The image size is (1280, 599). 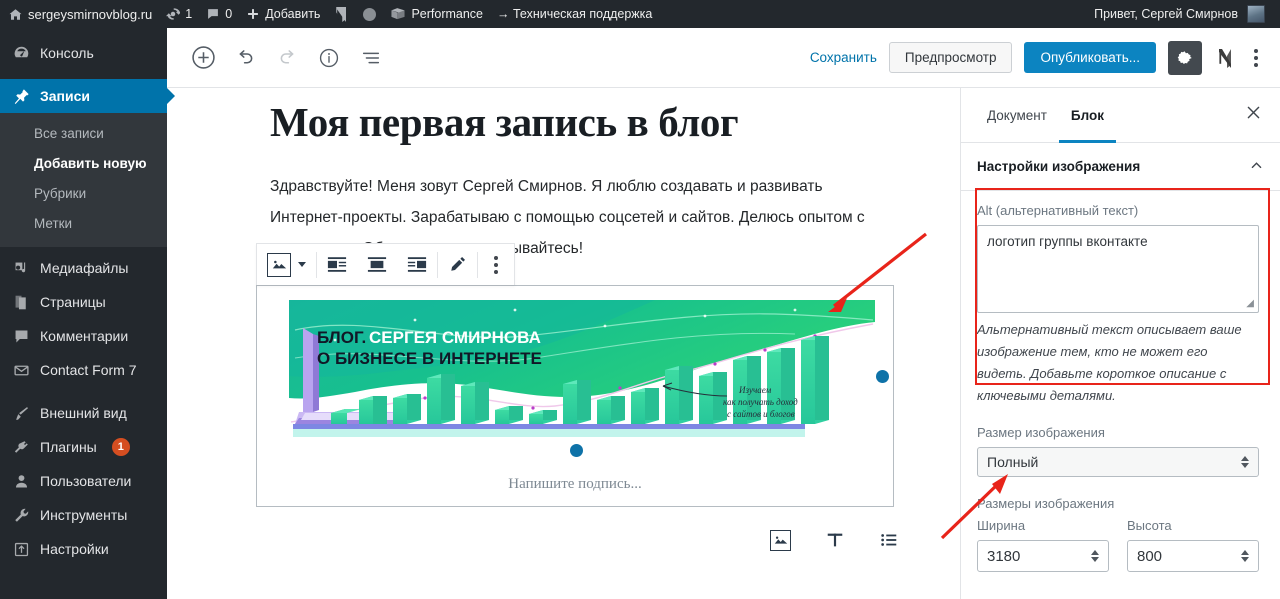 What do you see at coordinates (253, 14) in the screenshot?
I see `plus-icon` at bounding box center [253, 14].